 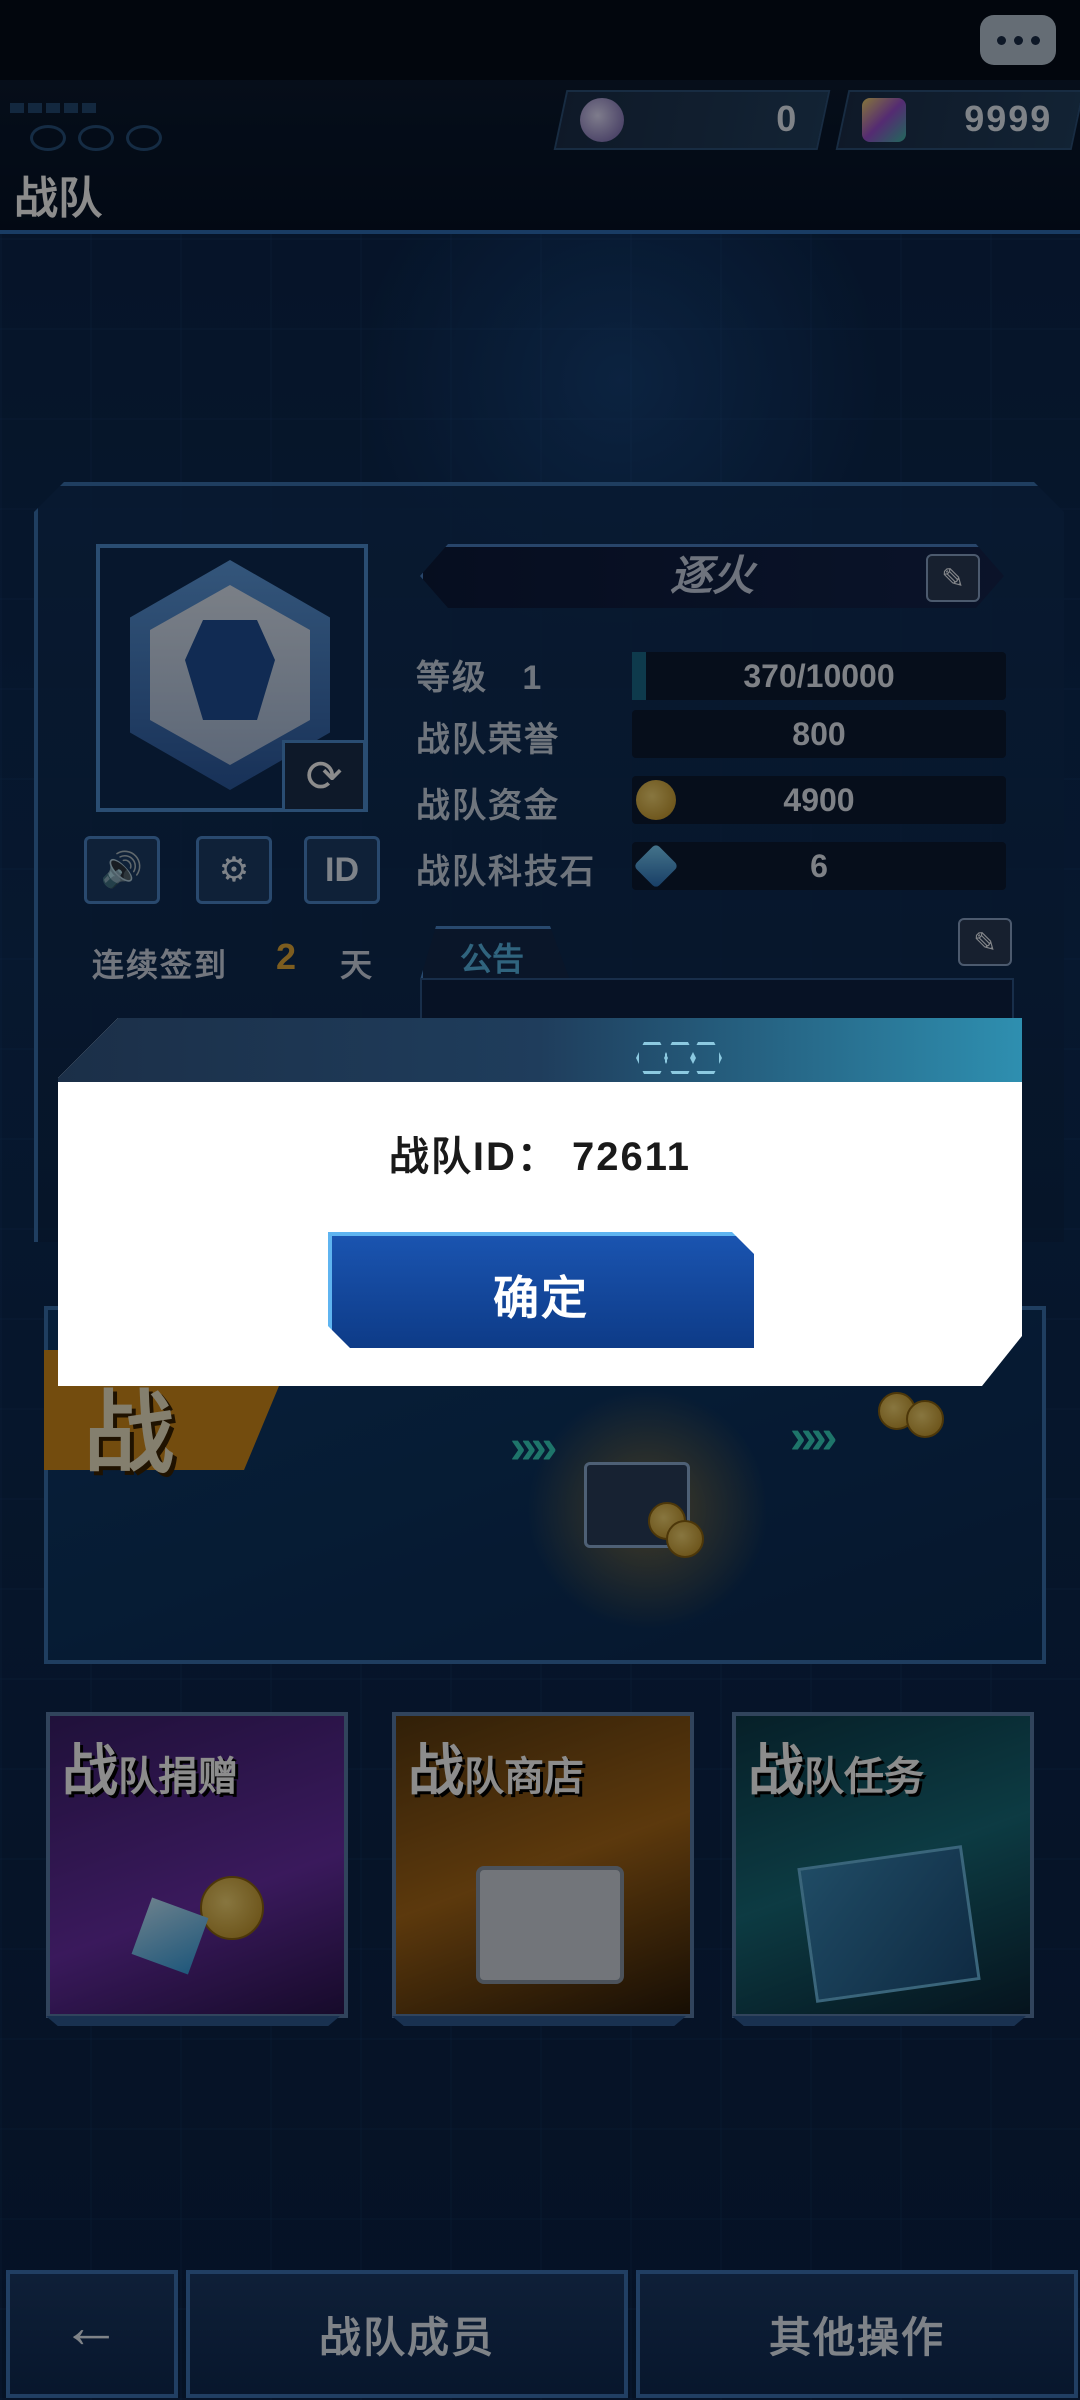 What do you see at coordinates (540, 1050) in the screenshot?
I see `dialog-header` at bounding box center [540, 1050].